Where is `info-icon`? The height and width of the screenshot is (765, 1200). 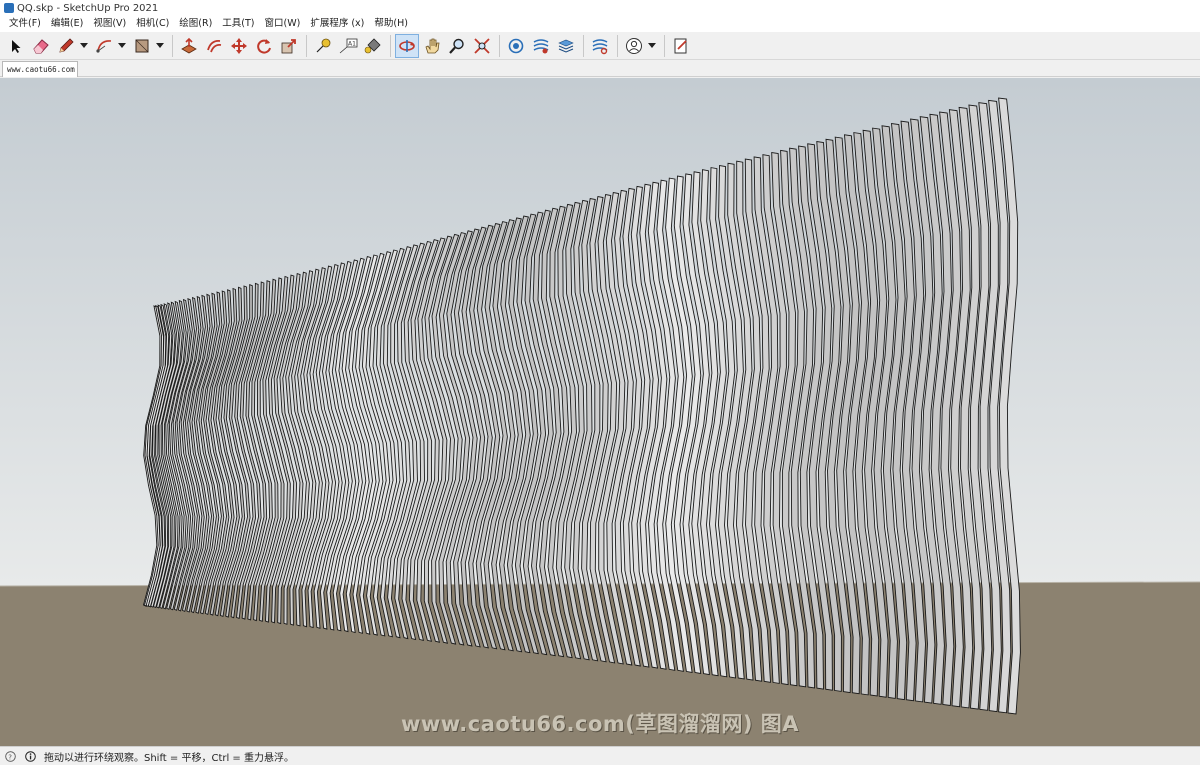
info-icon is located at coordinates (30, 756).